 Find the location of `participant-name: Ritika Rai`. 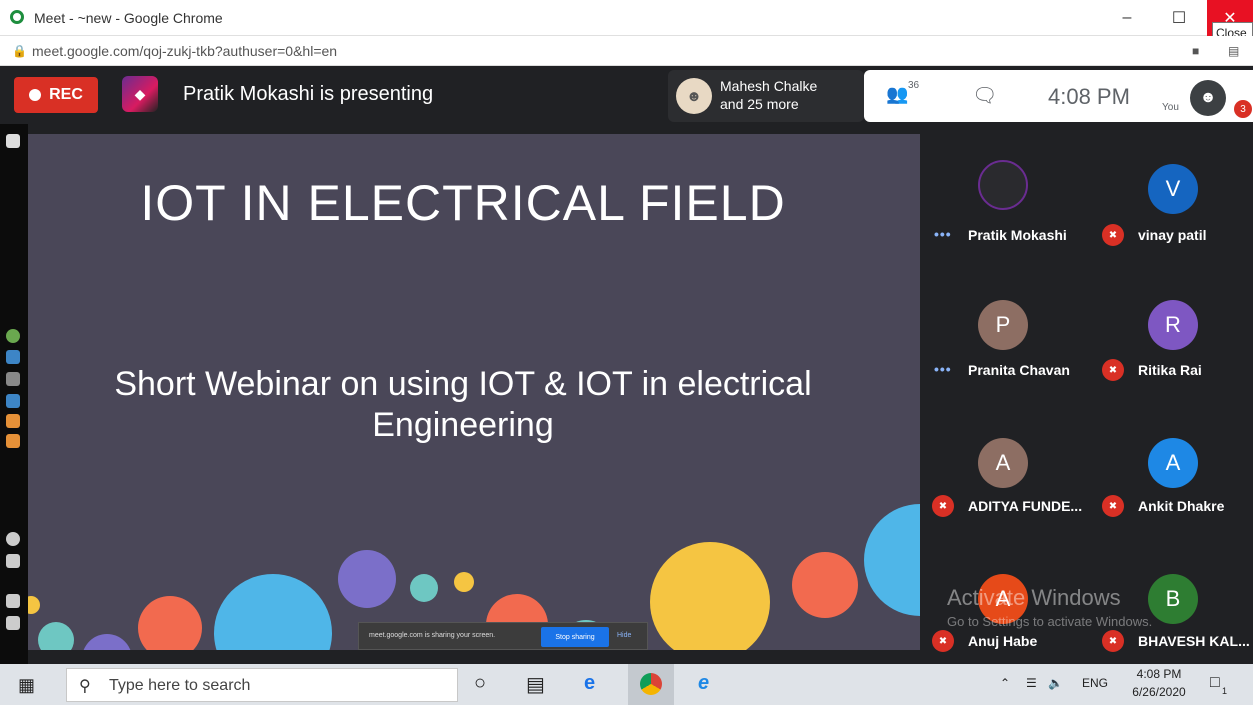

participant-name: Ritika Rai is located at coordinates (1170, 370).